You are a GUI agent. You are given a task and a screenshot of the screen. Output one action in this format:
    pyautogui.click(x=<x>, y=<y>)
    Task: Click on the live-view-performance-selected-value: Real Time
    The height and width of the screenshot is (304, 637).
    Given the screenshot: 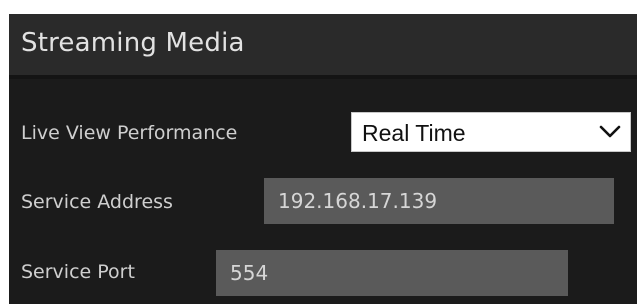 What is the action you would take?
    pyautogui.click(x=414, y=133)
    